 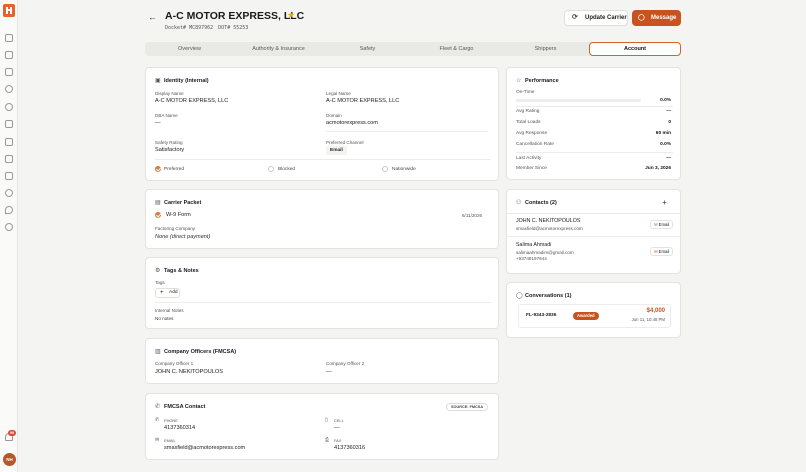 What do you see at coordinates (183, 203) in the screenshot?
I see `carrier-packet-title: Carrier Packet` at bounding box center [183, 203].